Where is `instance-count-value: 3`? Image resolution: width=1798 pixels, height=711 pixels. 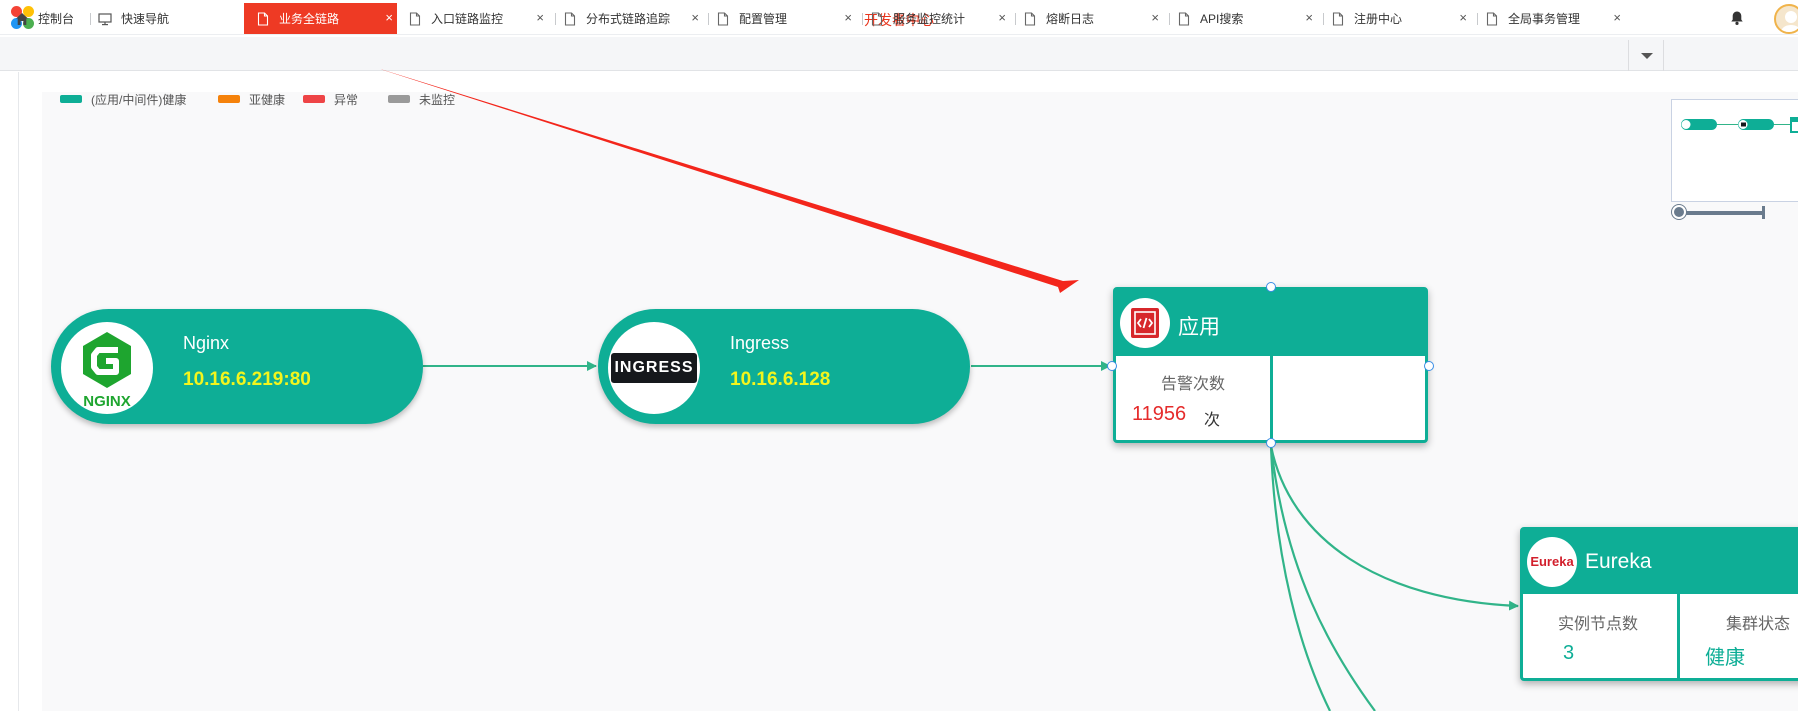 instance-count-value: 3 is located at coordinates (1569, 653).